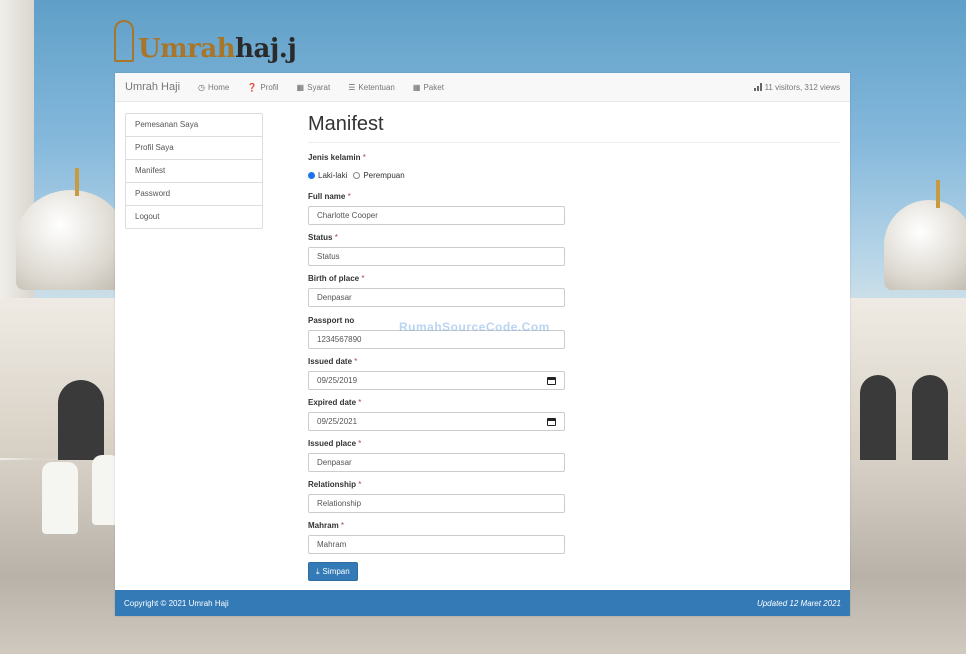  What do you see at coordinates (436, 544) in the screenshot?
I see `mahram-input` at bounding box center [436, 544].